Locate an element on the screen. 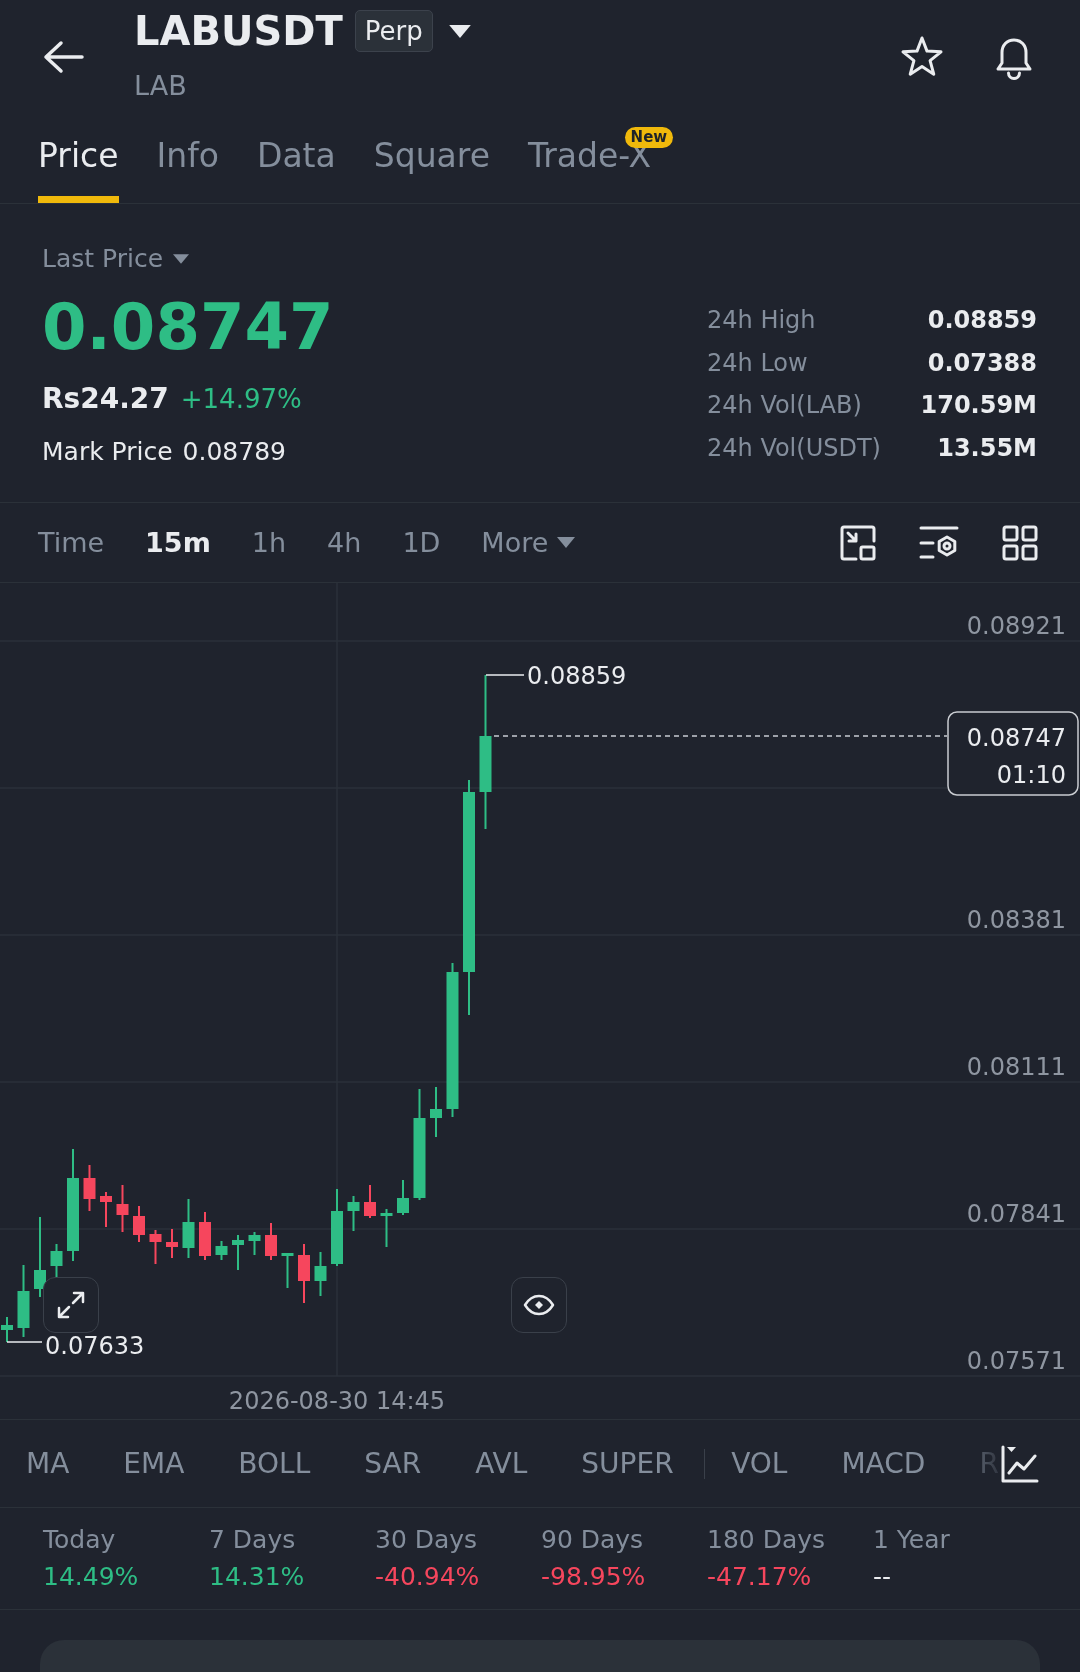  interval-tab: 1h is located at coordinates (269, 542).